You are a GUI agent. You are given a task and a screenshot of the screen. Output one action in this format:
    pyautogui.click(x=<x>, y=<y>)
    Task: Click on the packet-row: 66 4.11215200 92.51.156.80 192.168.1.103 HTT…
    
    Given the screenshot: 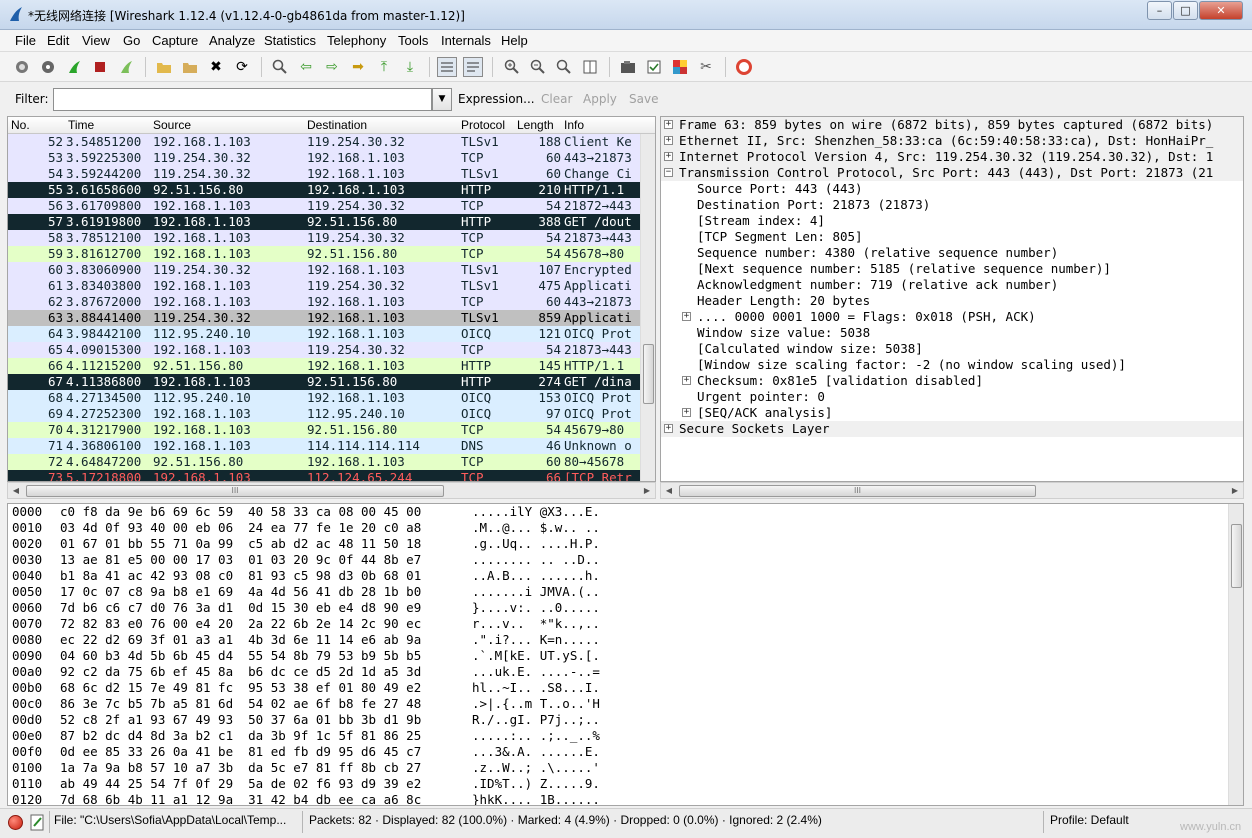 What is the action you would take?
    pyautogui.click(x=324, y=366)
    